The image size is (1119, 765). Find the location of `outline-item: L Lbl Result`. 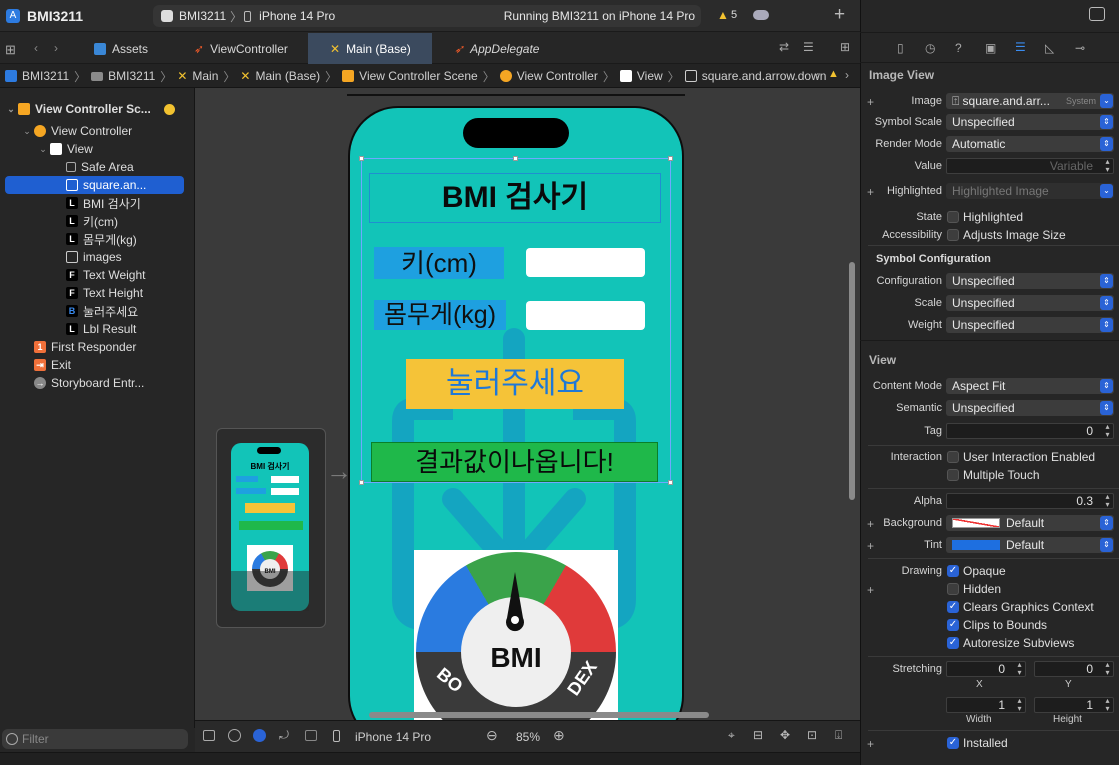

outline-item: L Lbl Result is located at coordinates (97, 329).